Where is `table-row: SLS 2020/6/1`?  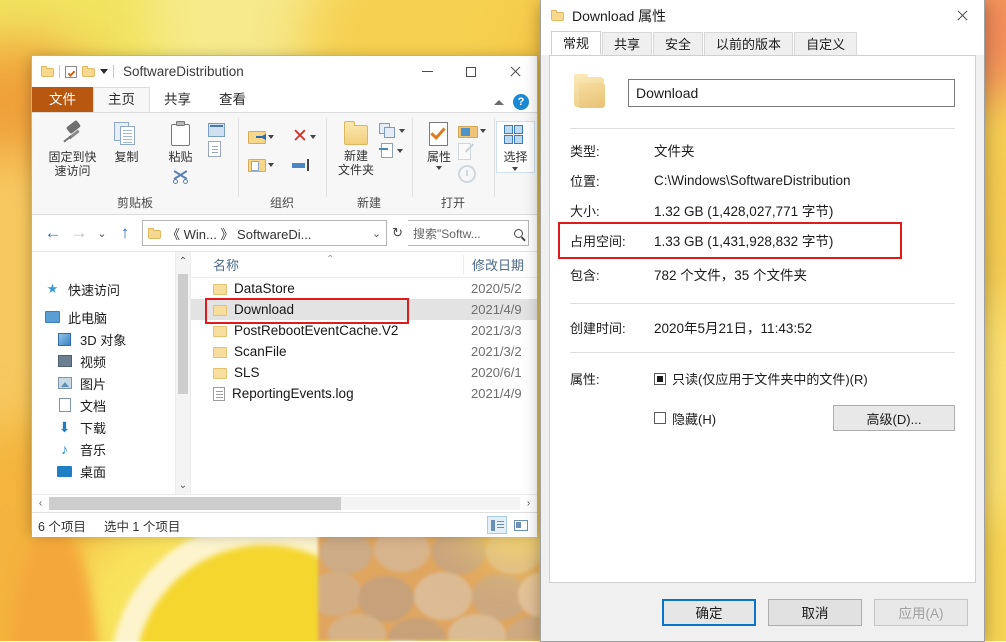 table-row: SLS 2020/6/1 is located at coordinates (364, 372).